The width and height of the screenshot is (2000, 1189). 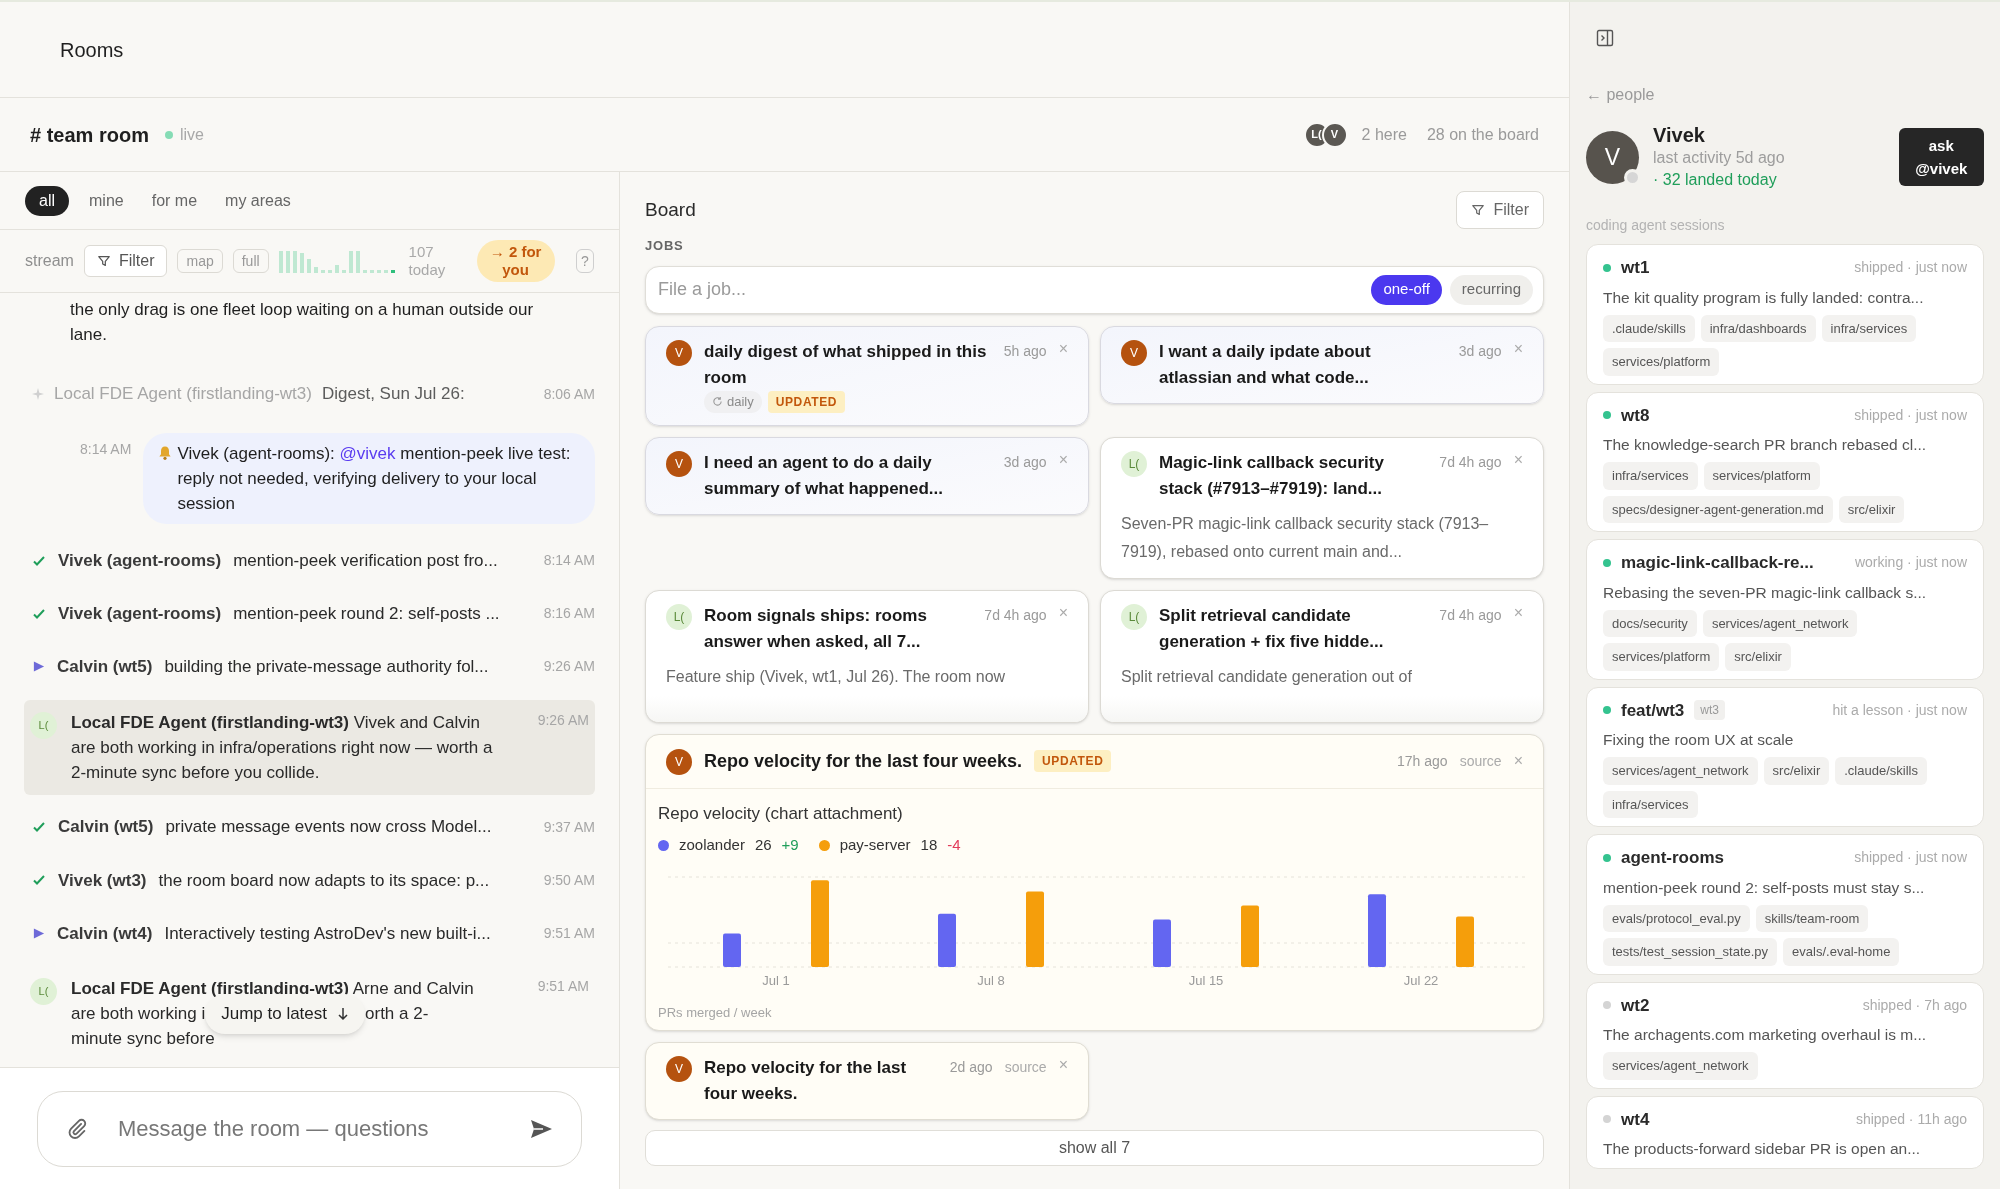 What do you see at coordinates (1491, 289) in the screenshot?
I see `mode-toggle: recurring` at bounding box center [1491, 289].